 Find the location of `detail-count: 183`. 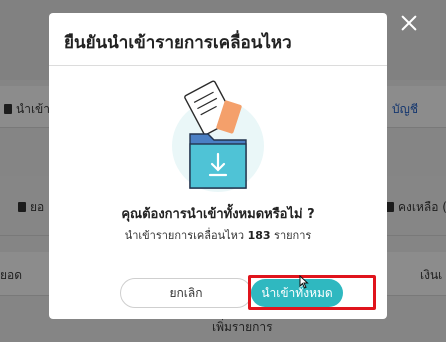

detail-count: 183 is located at coordinates (259, 235).